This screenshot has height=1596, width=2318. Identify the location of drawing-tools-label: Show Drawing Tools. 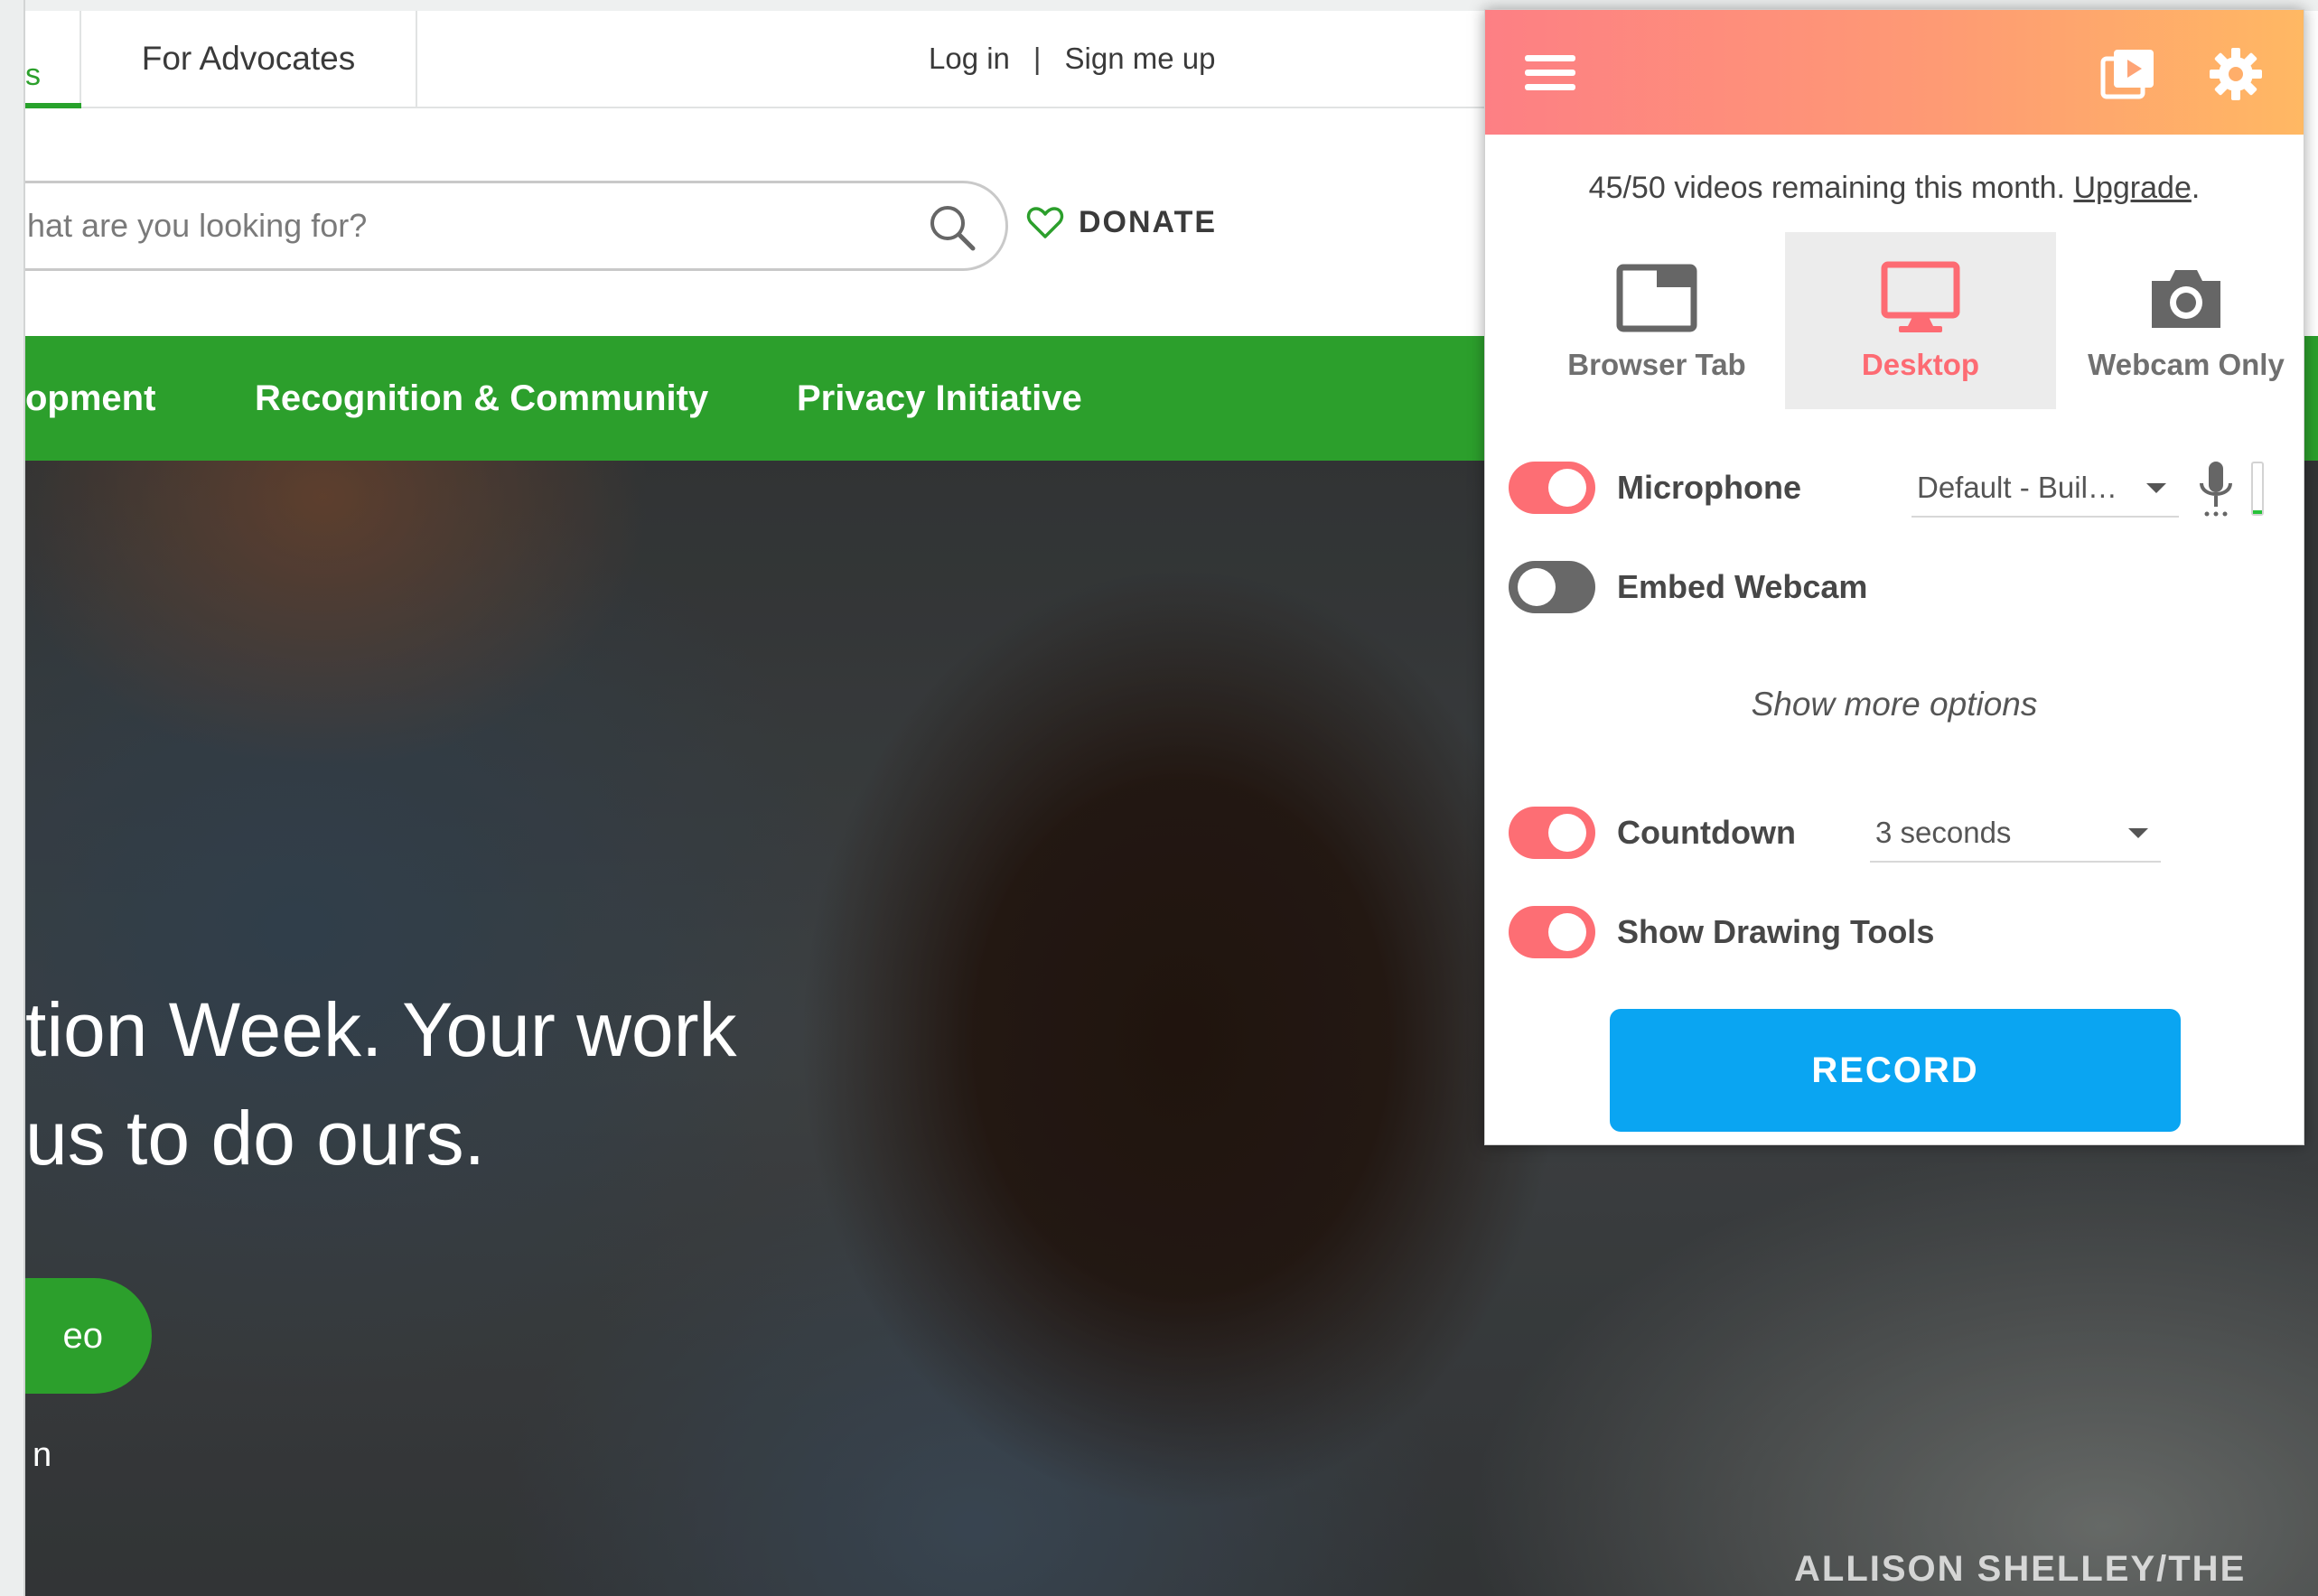
(1776, 932).